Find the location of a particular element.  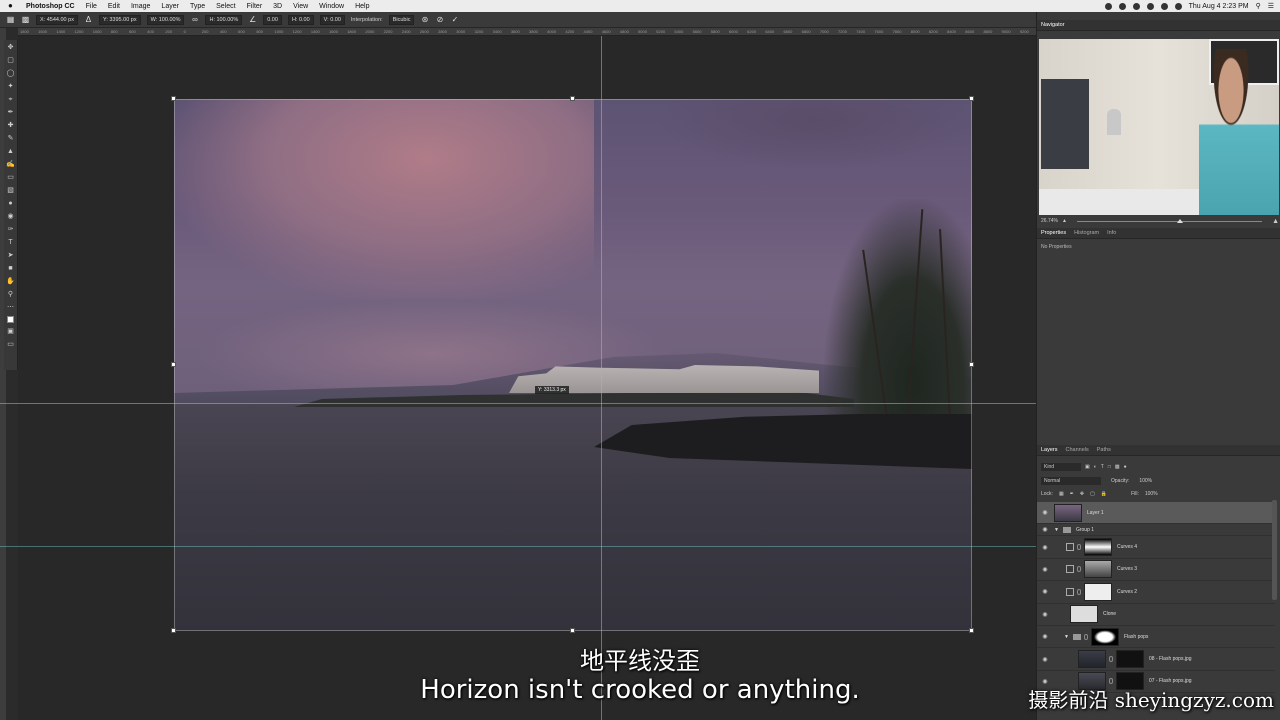

tab-properties: Properties is located at coordinates (1053, 233).